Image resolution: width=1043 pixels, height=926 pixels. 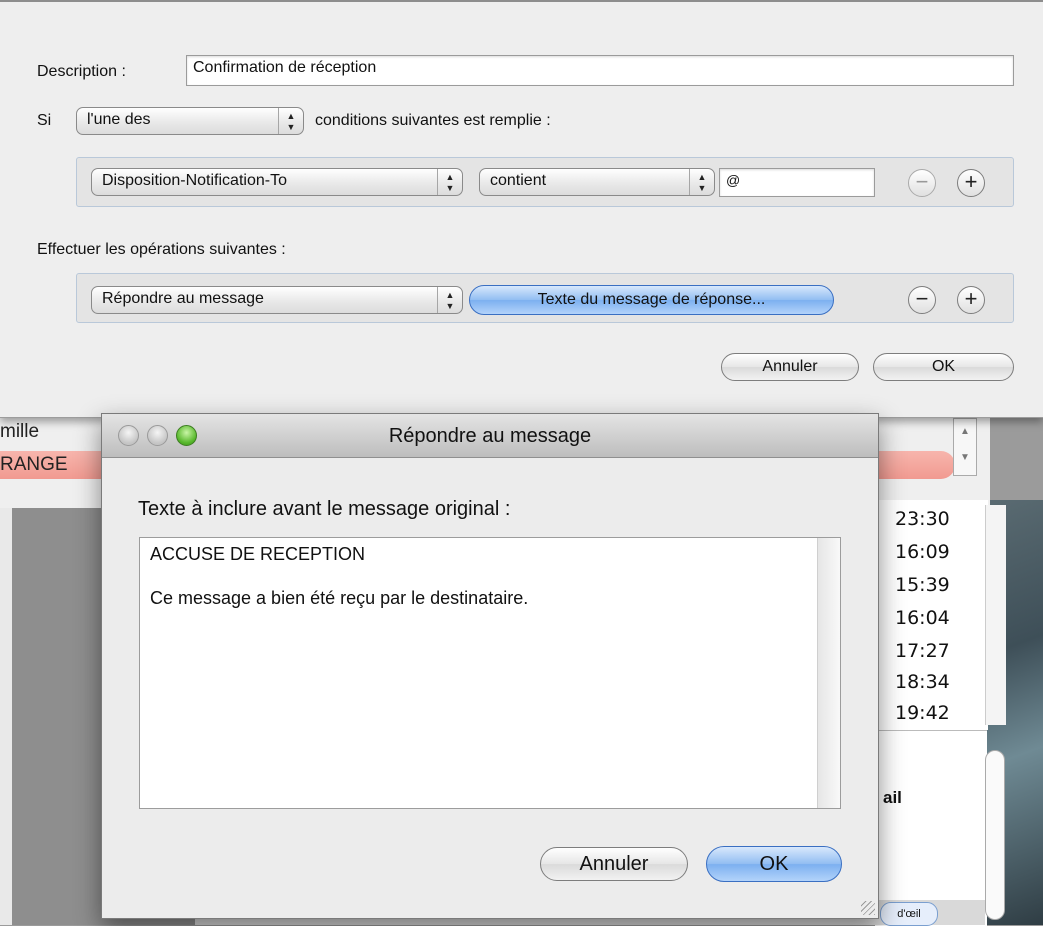 What do you see at coordinates (971, 300) in the screenshot?
I see `add-action-button: +` at bounding box center [971, 300].